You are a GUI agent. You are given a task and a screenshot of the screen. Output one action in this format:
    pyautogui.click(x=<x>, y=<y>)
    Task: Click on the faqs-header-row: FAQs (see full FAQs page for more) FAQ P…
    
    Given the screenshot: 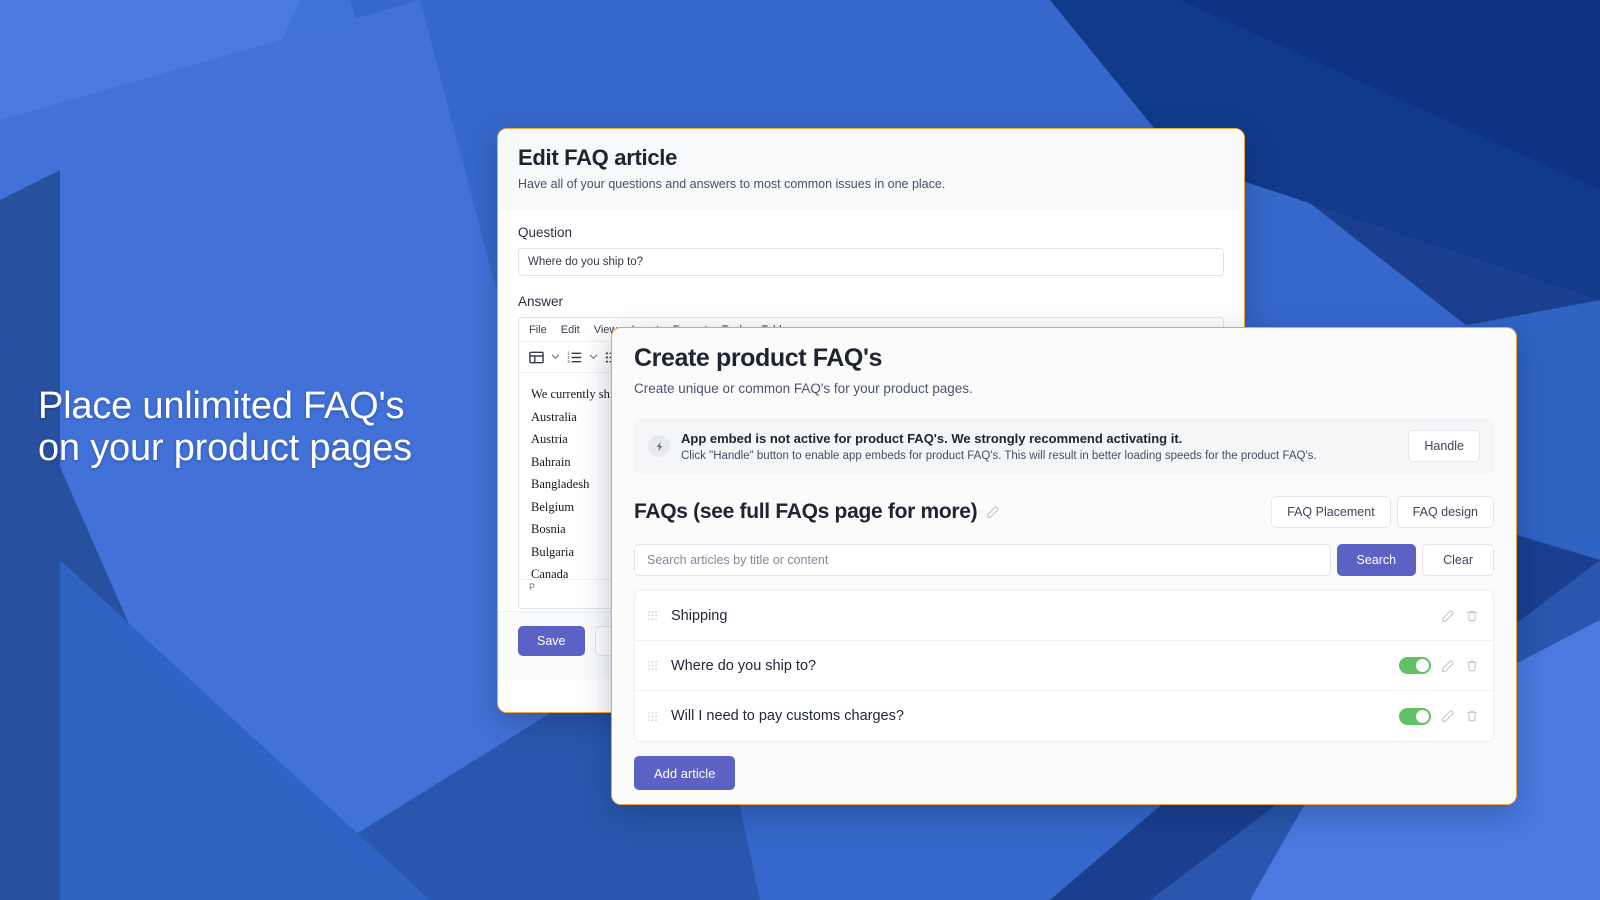 What is the action you would take?
    pyautogui.click(x=1064, y=512)
    